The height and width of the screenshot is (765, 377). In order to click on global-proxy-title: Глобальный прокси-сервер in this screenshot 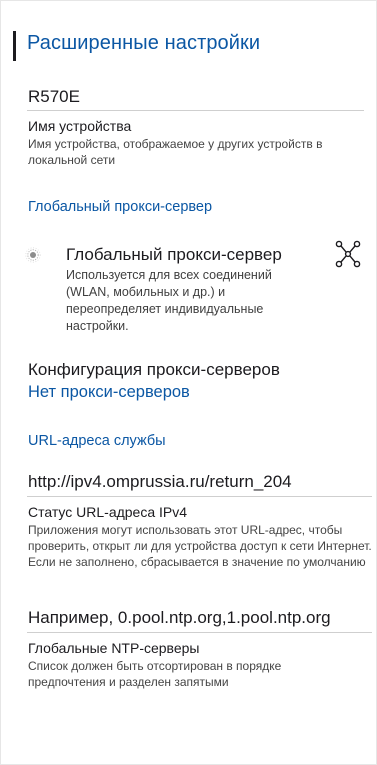, I will do `click(174, 254)`.